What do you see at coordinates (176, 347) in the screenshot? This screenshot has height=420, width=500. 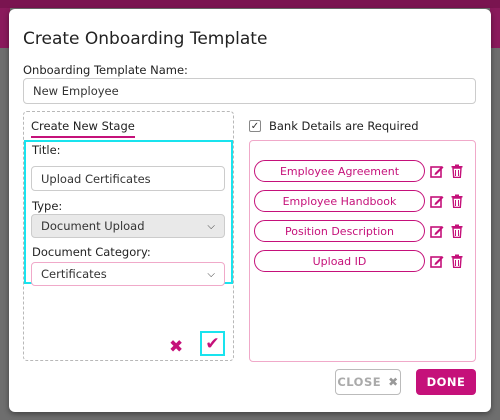 I see `cancel-stage-icon: ✖` at bounding box center [176, 347].